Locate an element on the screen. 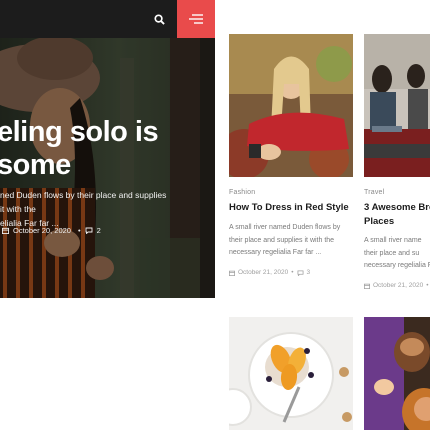 The height and width of the screenshot is (430, 430). featured-post-meta: October 20, 2020 • 2 is located at coordinates (51, 230).